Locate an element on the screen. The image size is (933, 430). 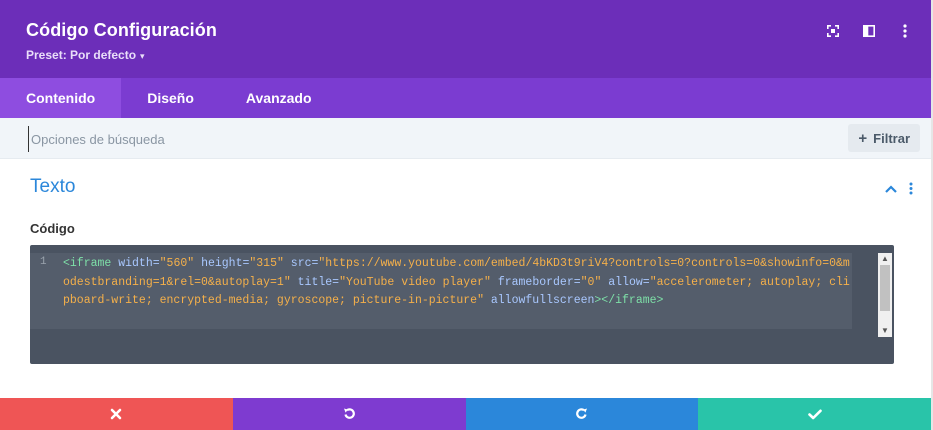
code-token-attr: width= is located at coordinates (139, 263).